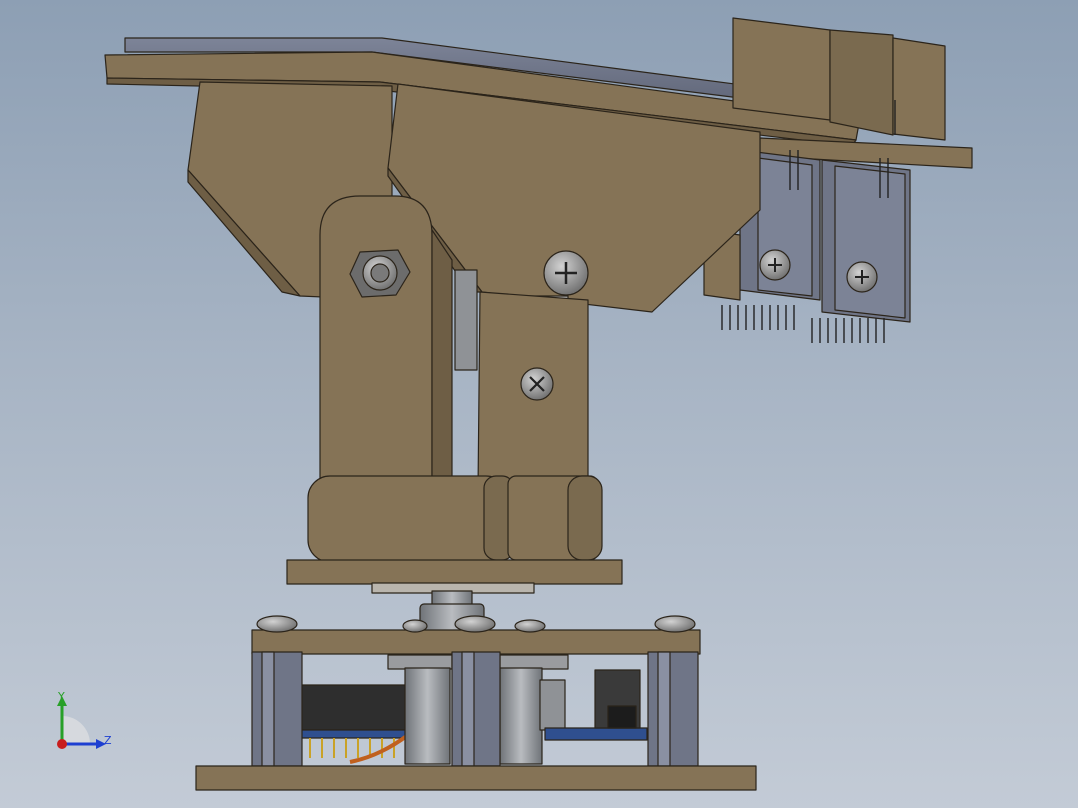 This screenshot has height=808, width=1078. What do you see at coordinates (476, 642) in the screenshot?
I see `base-plate-top` at bounding box center [476, 642].